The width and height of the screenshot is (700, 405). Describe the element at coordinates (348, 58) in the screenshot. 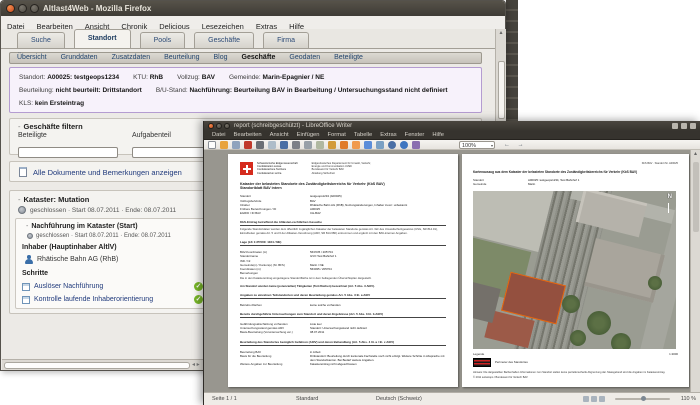

I see `sub-tab: Beteiligte` at that location.